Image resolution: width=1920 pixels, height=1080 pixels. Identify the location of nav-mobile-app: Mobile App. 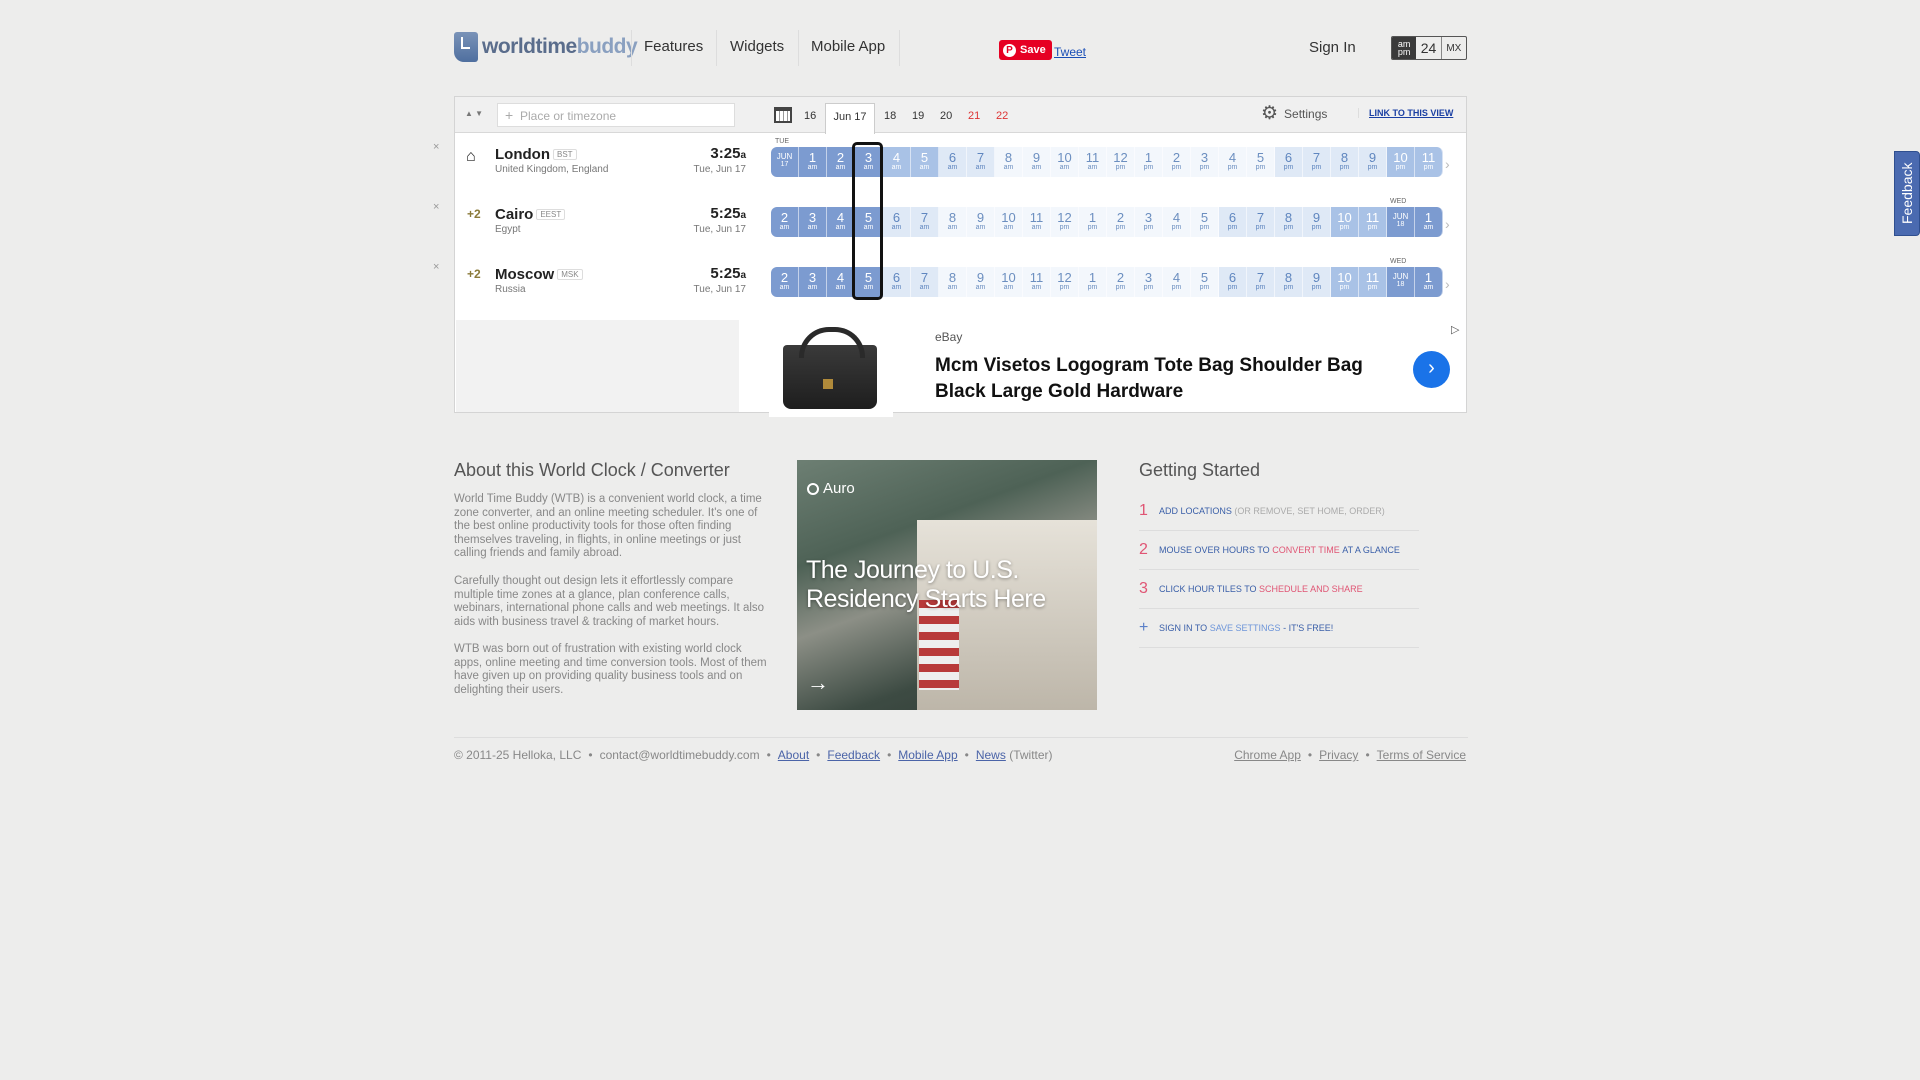
(848, 46).